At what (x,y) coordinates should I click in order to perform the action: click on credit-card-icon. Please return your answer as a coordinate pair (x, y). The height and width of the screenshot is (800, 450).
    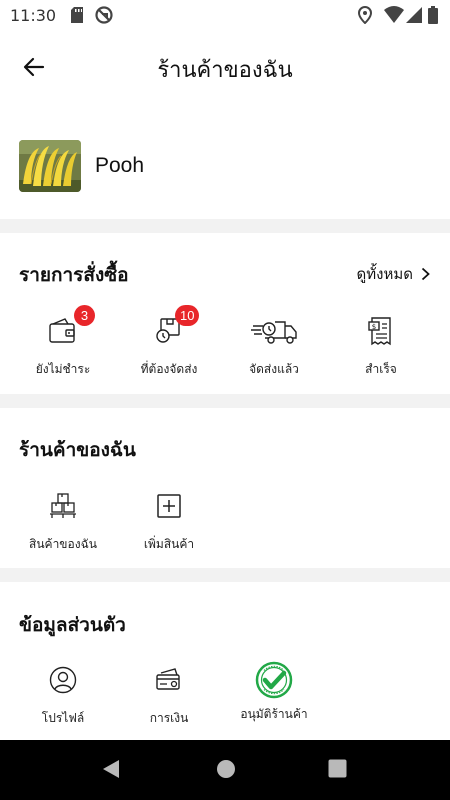
    Looking at the image, I should click on (168, 679).